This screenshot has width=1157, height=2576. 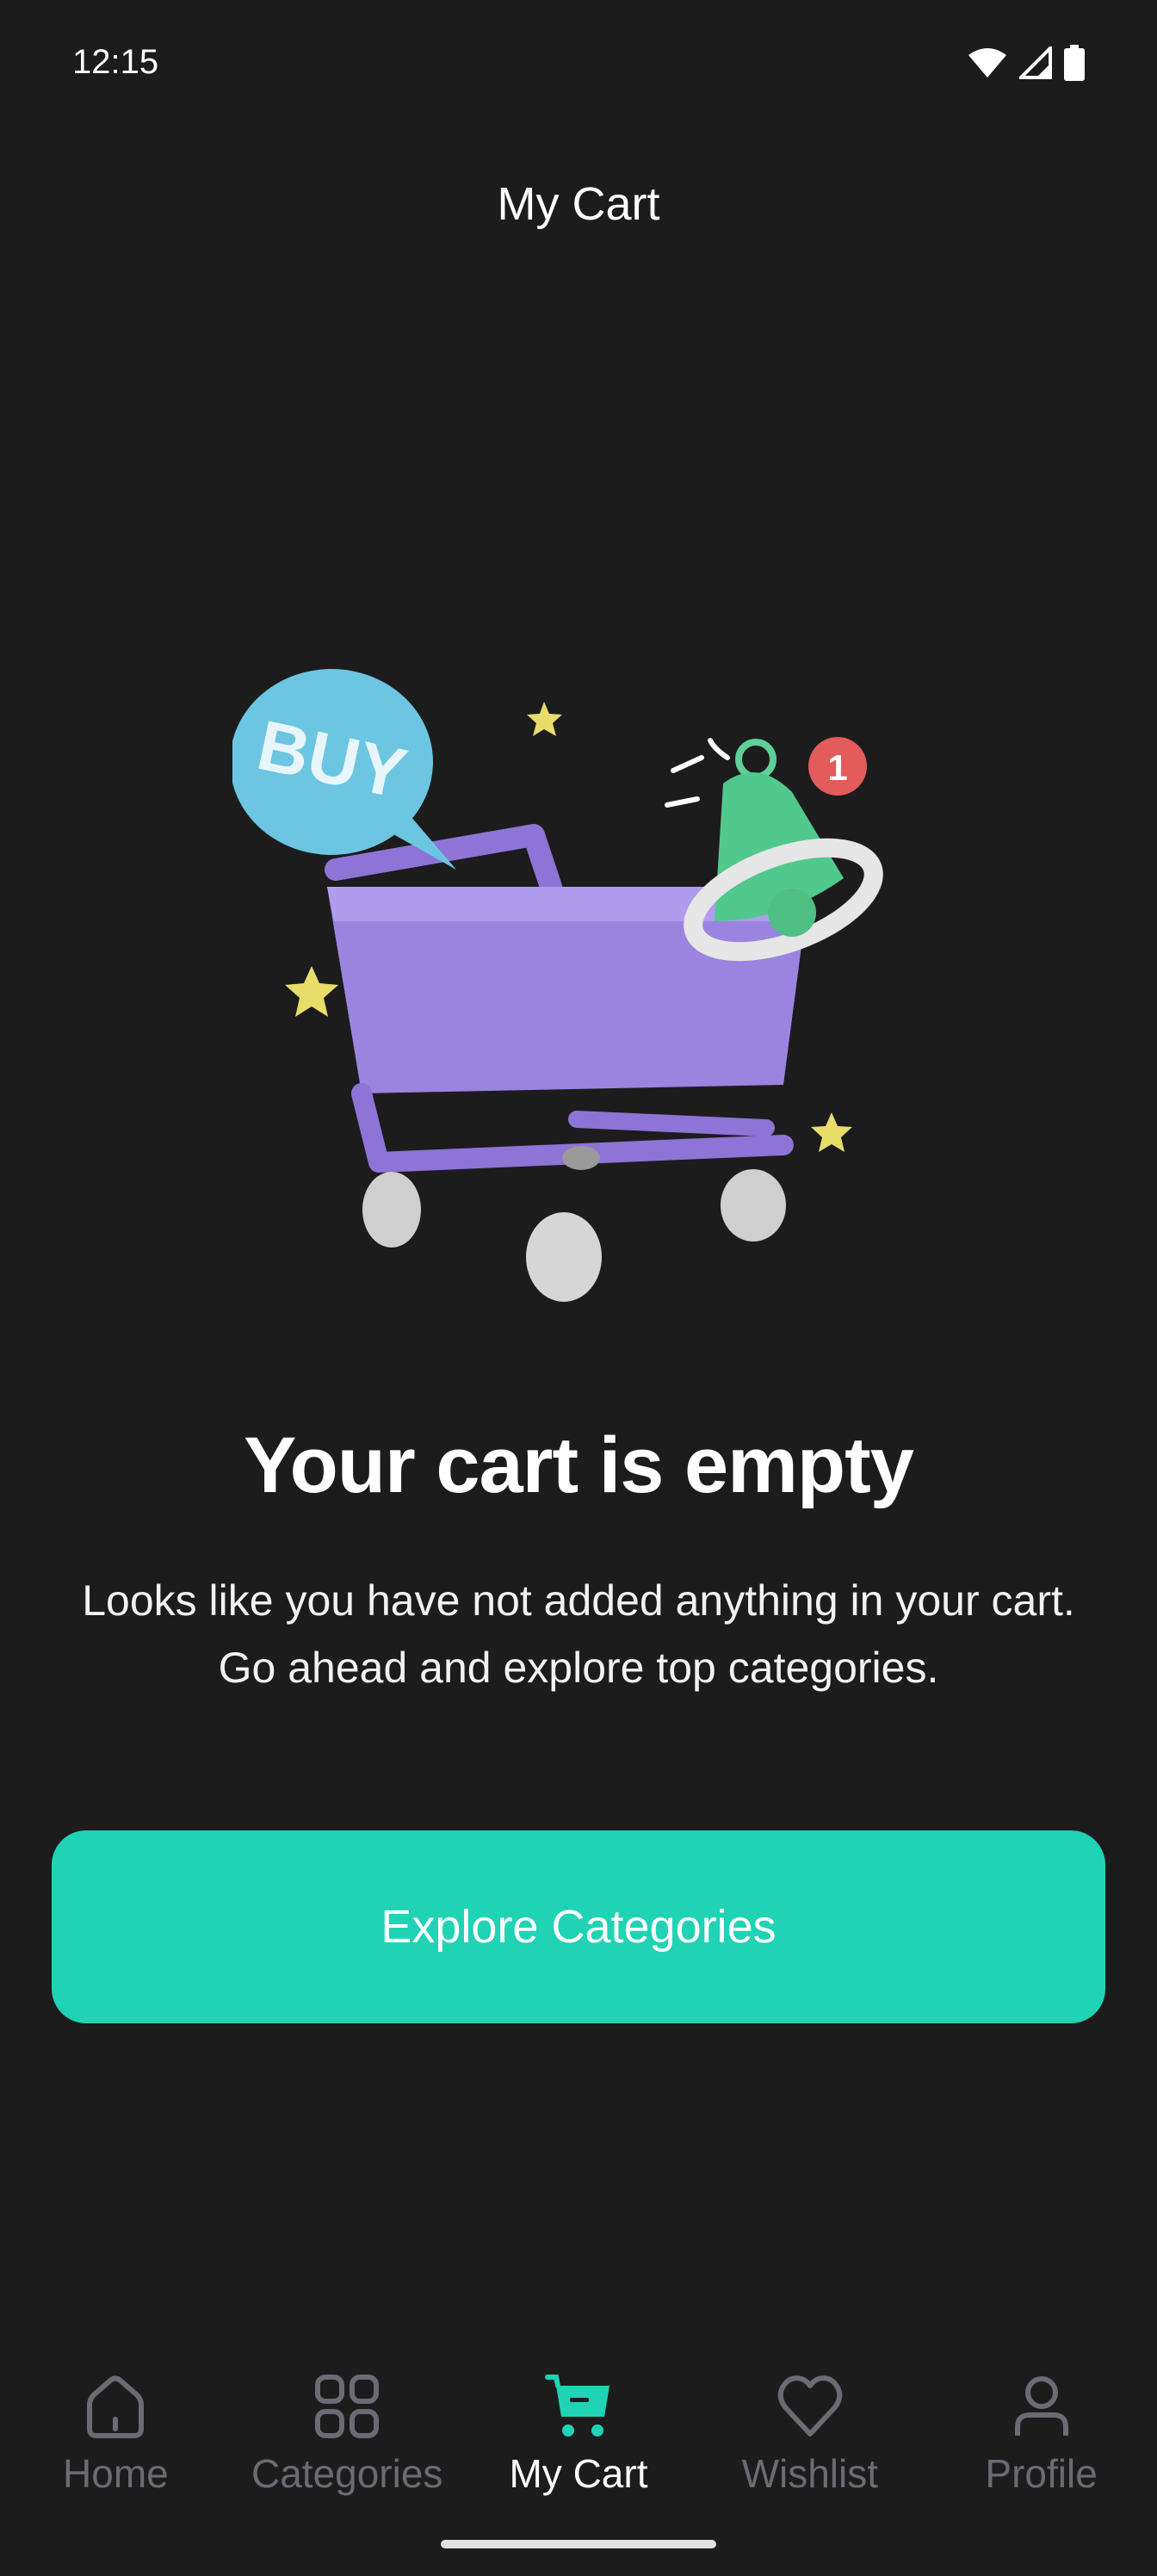 I want to click on battery-icon, so click(x=1075, y=65).